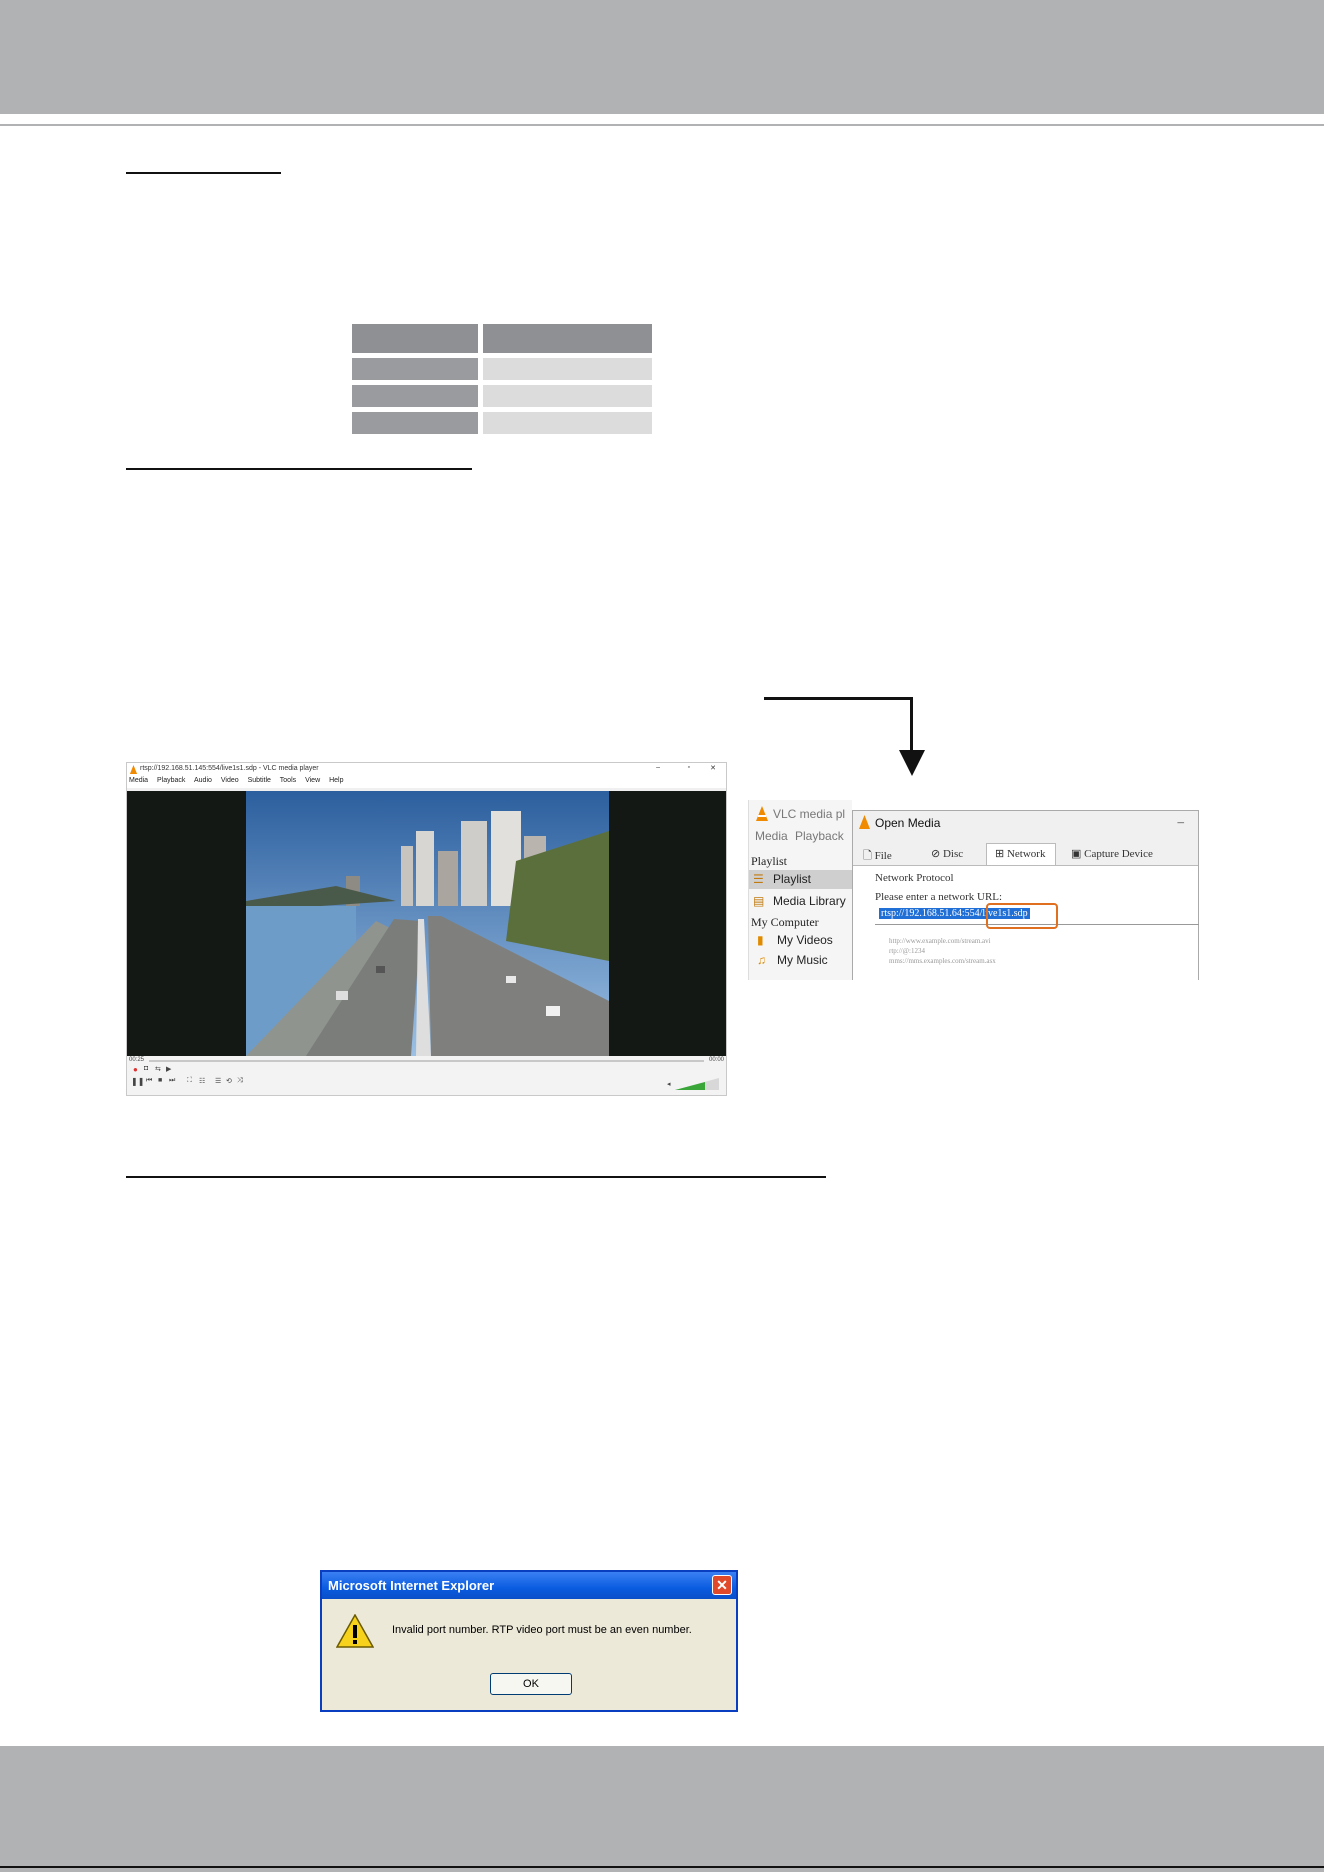 This screenshot has width=1324, height=1872. Describe the element at coordinates (785, 922) in the screenshot. I see `my-computer-label: My Computer` at that location.